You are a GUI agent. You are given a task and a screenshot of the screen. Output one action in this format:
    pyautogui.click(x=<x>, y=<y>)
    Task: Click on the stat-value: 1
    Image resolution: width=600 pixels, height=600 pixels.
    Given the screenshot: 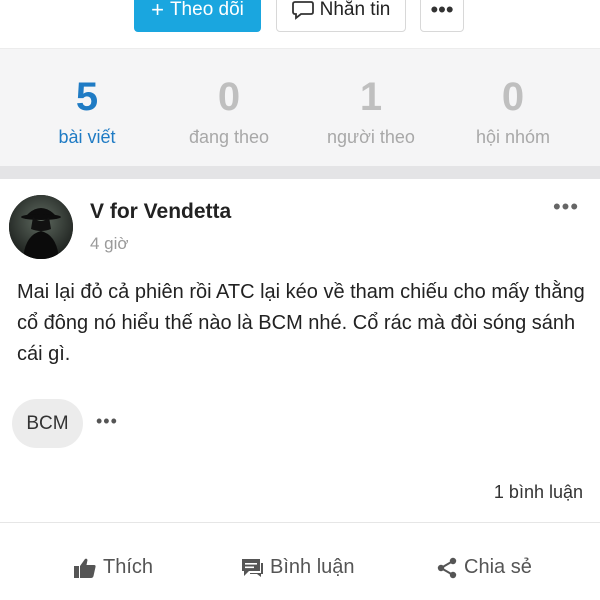 What is the action you would take?
    pyautogui.click(x=371, y=97)
    